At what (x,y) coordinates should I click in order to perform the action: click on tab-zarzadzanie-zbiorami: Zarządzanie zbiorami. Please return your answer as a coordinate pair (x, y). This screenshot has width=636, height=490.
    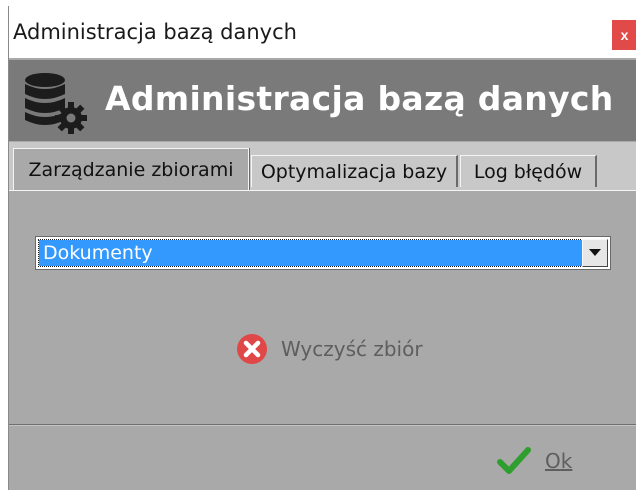
    Looking at the image, I should click on (131, 169).